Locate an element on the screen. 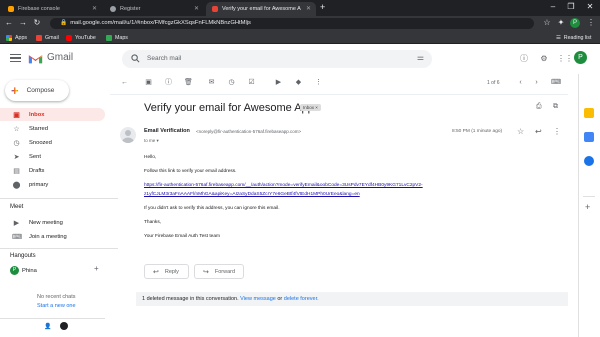  labels-icon: ◆ is located at coordinates (298, 82).